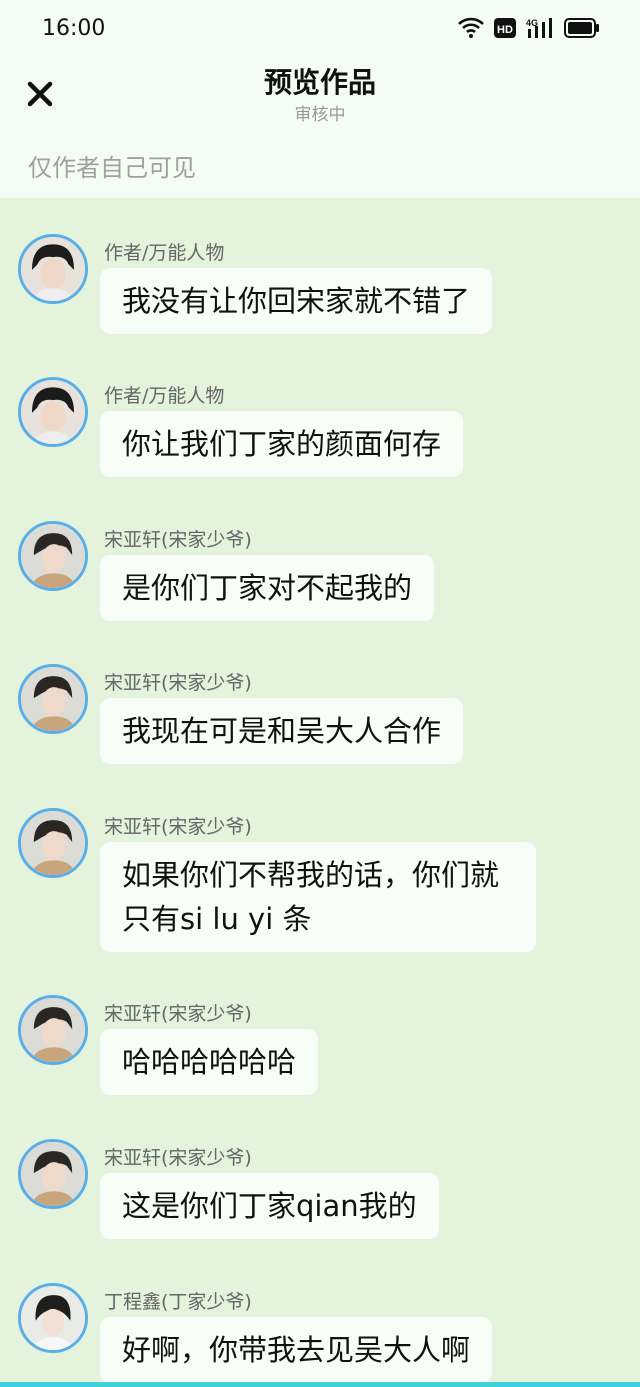 This screenshot has width=640, height=1387. I want to click on header-area: 16:00 HD 4G 预览作品 审核中 仅作者自己可见, so click(320, 99).